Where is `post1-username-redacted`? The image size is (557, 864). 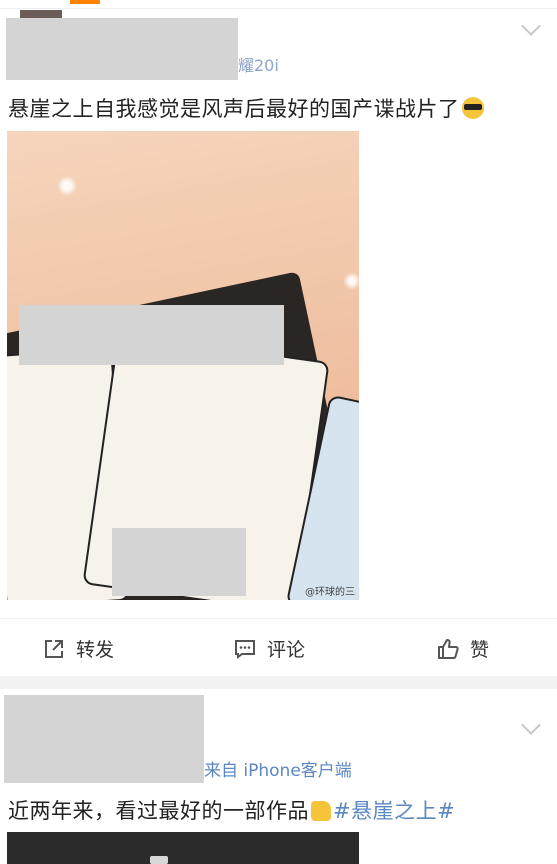 post1-username-redacted is located at coordinates (122, 49).